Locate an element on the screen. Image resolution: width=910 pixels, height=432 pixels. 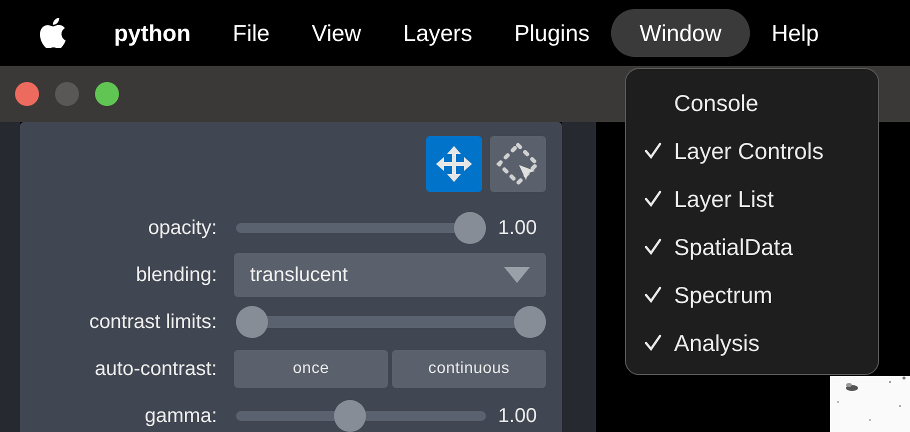
zoom-window-button is located at coordinates (107, 94).